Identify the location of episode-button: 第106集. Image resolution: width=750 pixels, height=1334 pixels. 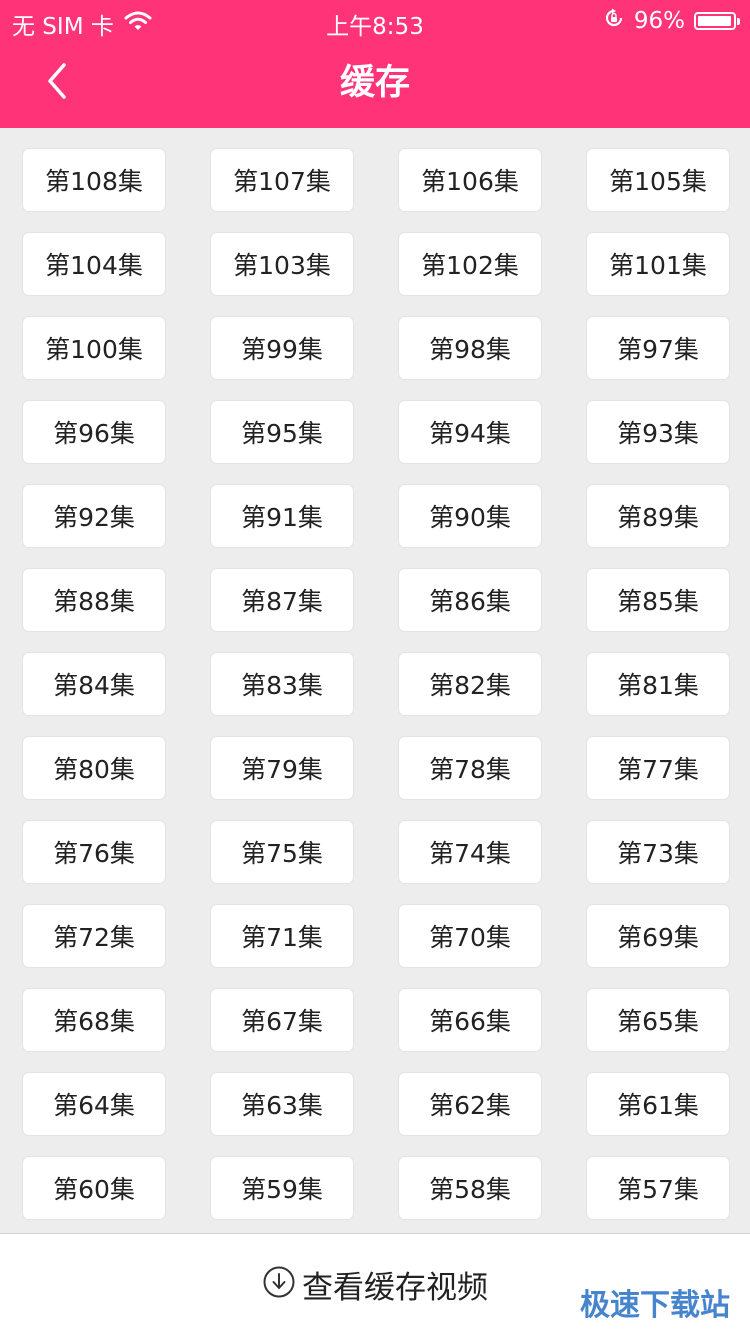
(470, 180).